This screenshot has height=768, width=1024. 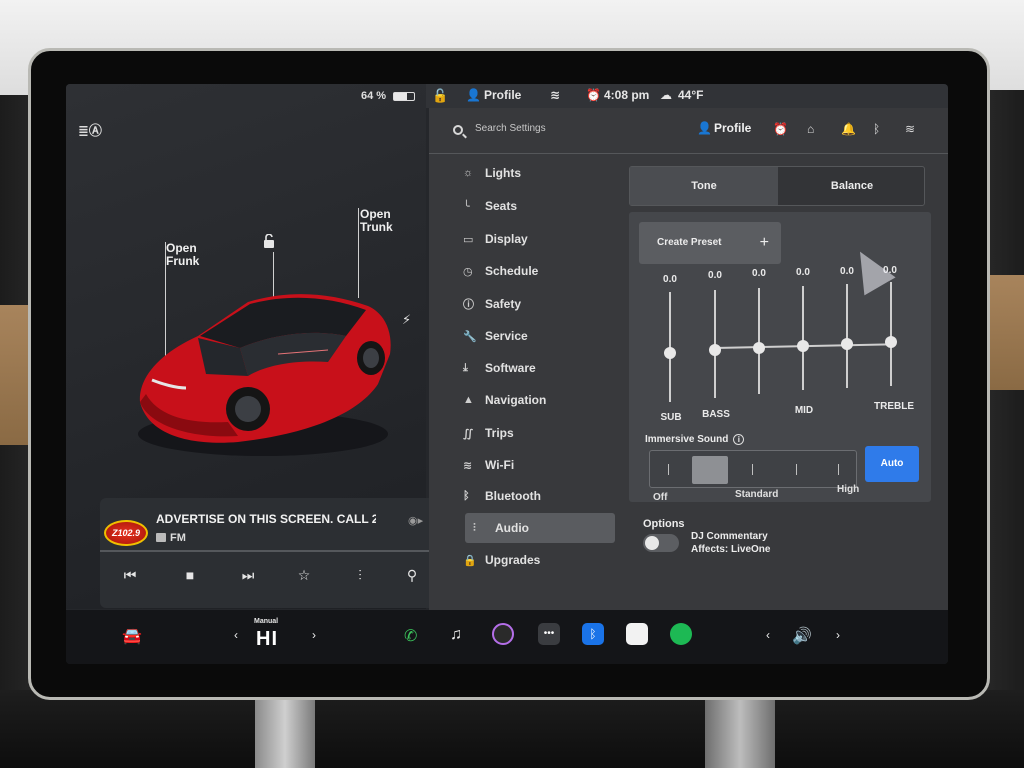 What do you see at coordinates (538, 560) in the screenshot?
I see `menu-item-upgrades: 🔒 Upgrades` at bounding box center [538, 560].